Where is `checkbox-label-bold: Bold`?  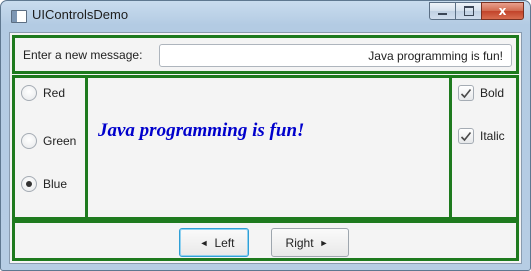
checkbox-label-bold: Bold is located at coordinates (492, 93).